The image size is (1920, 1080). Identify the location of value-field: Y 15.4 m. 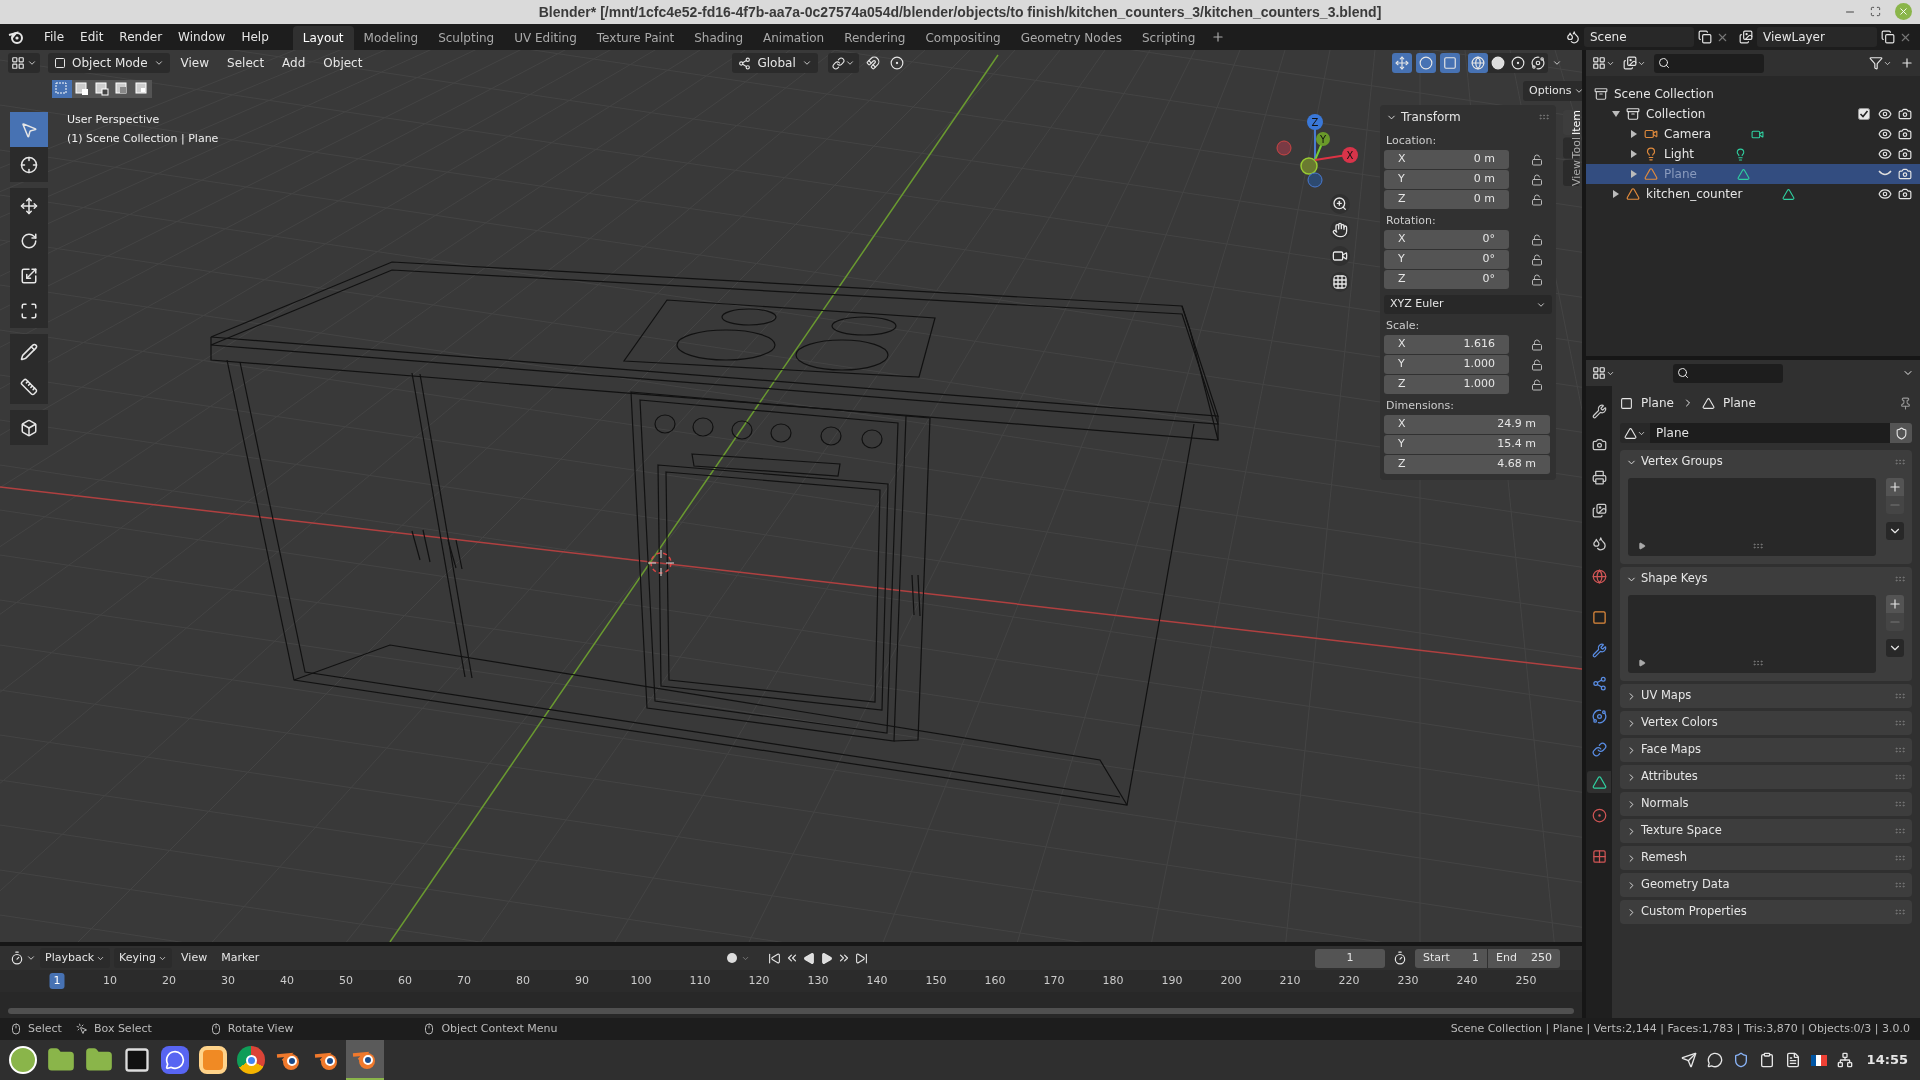
(1467, 444).